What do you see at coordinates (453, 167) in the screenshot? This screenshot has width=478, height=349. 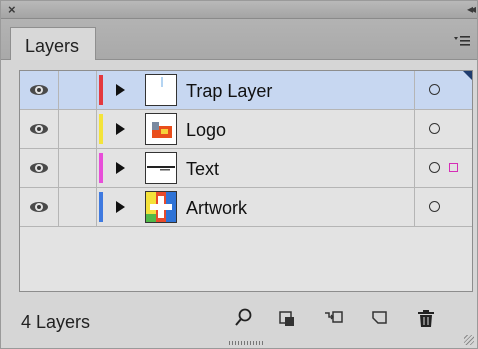 I see `selection-indicator-icon` at bounding box center [453, 167].